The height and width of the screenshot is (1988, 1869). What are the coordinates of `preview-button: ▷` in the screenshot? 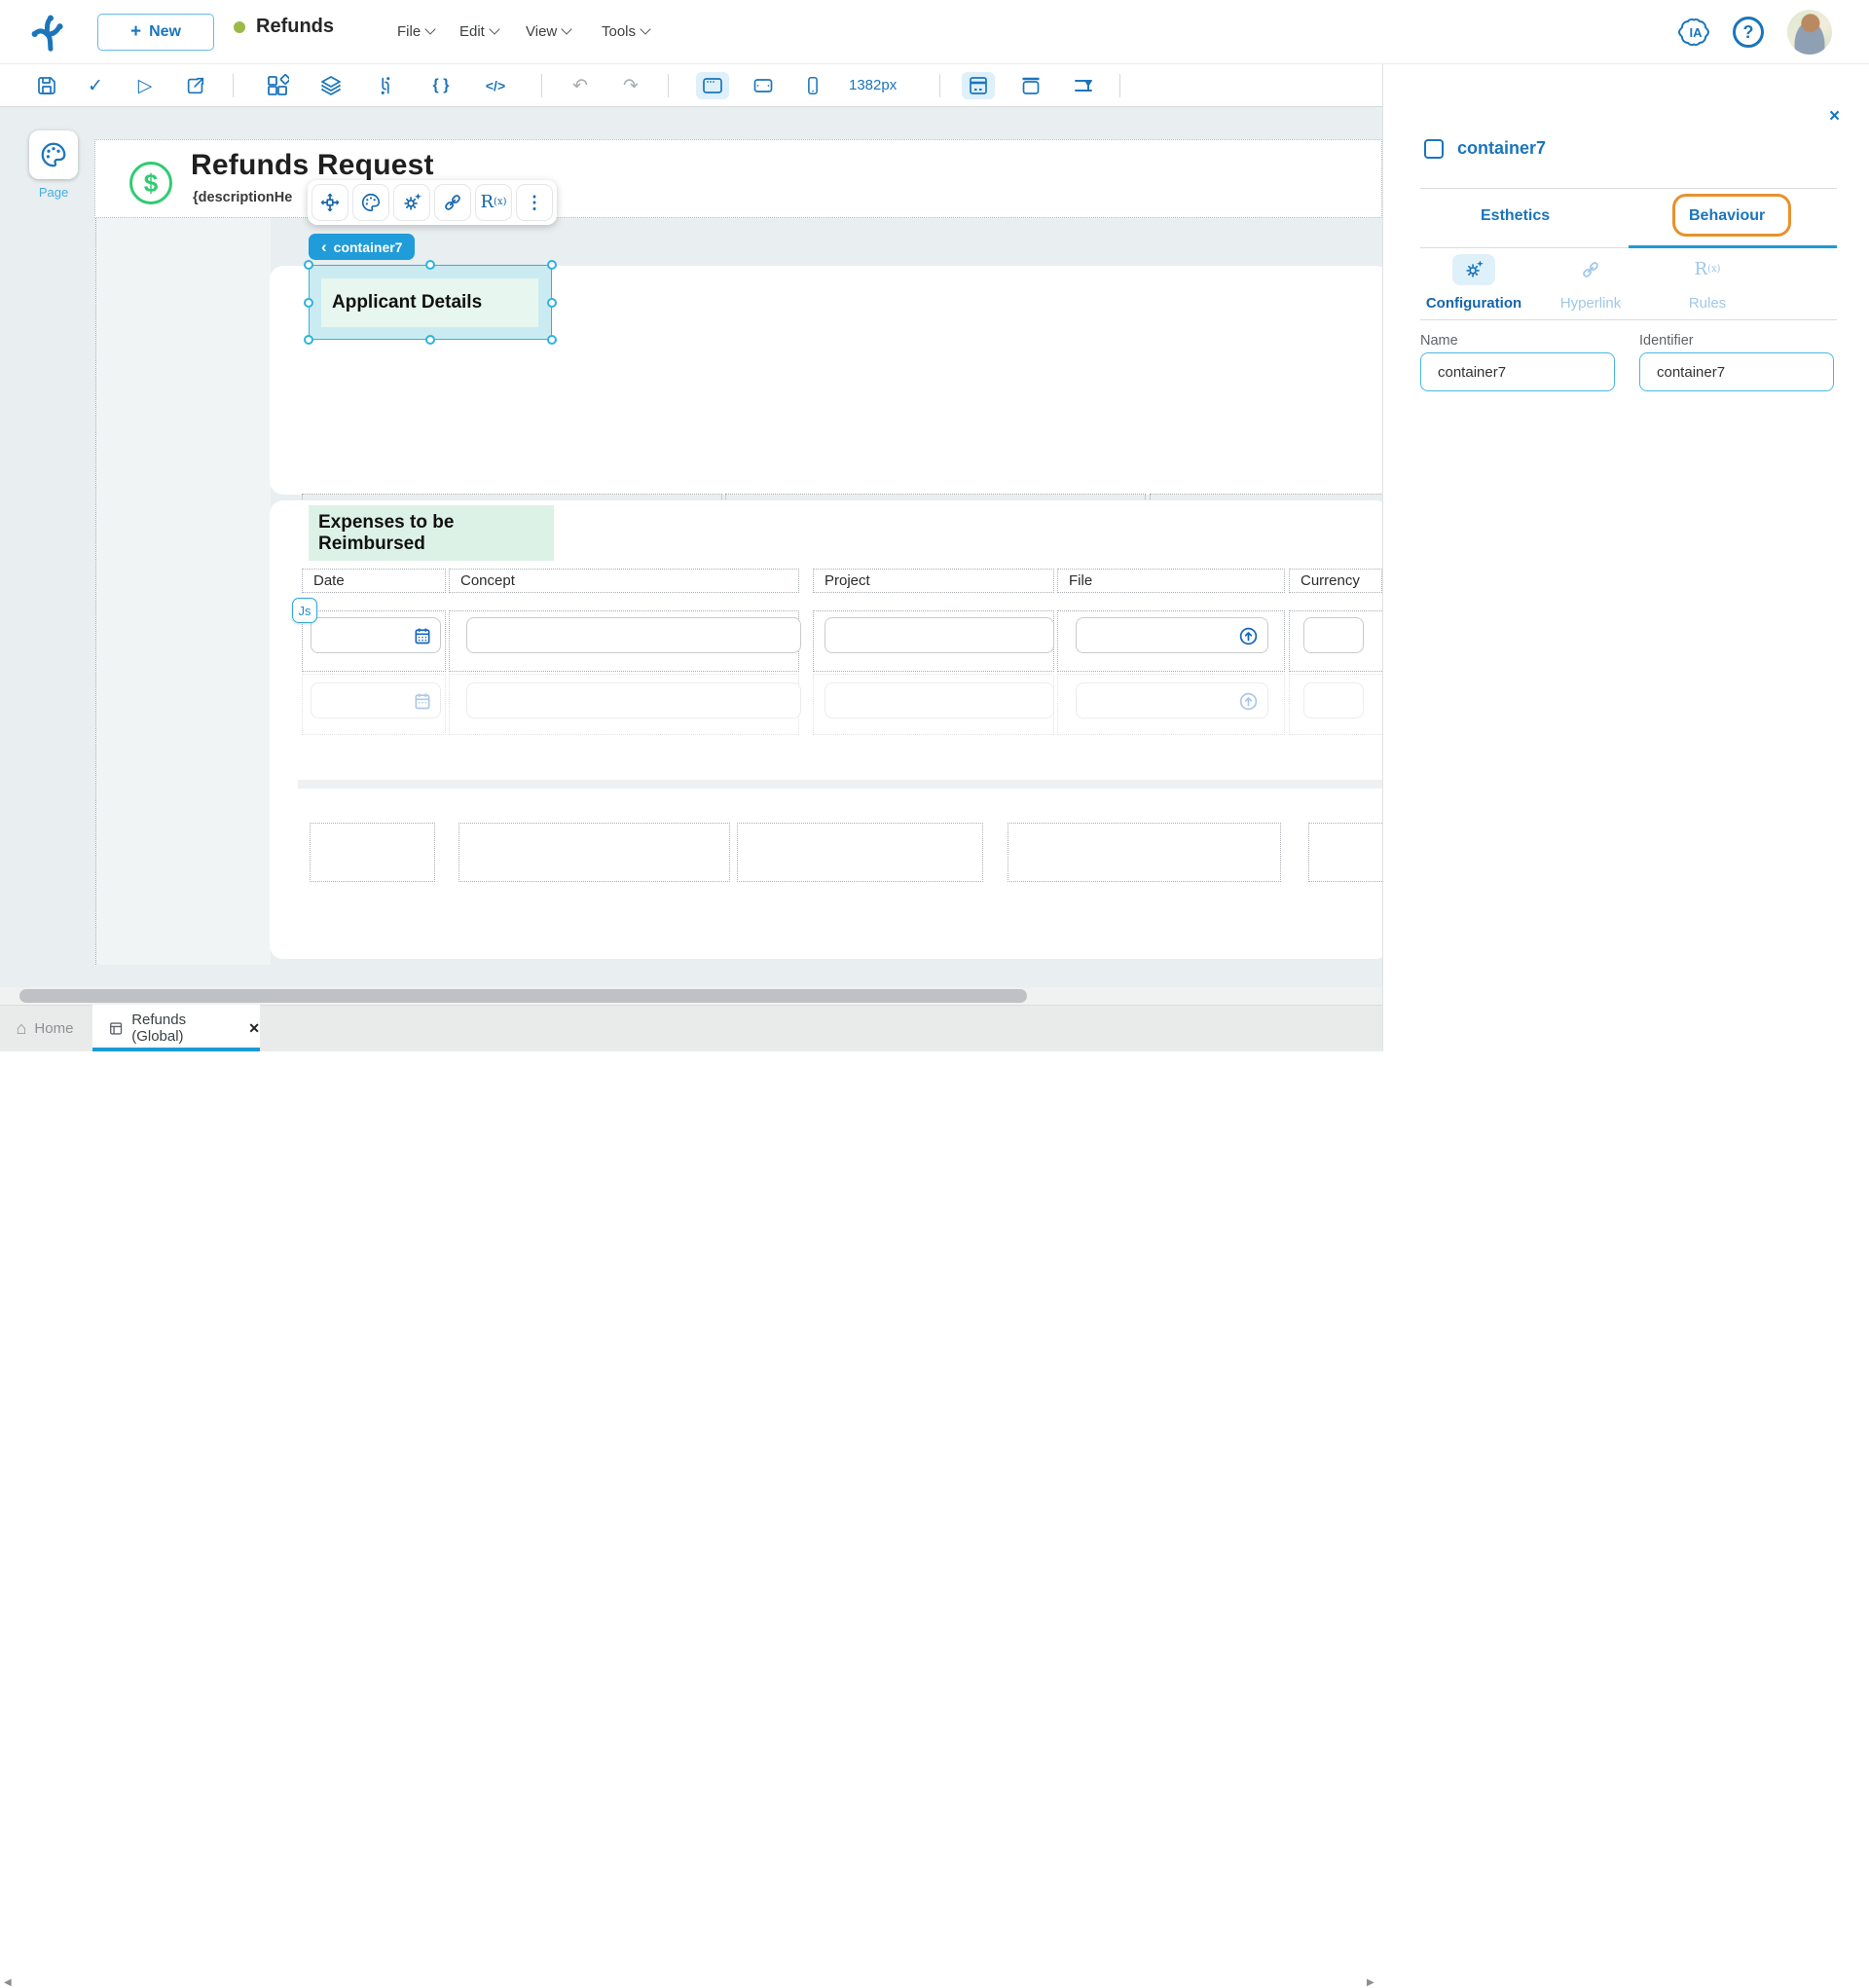 It's located at (145, 85).